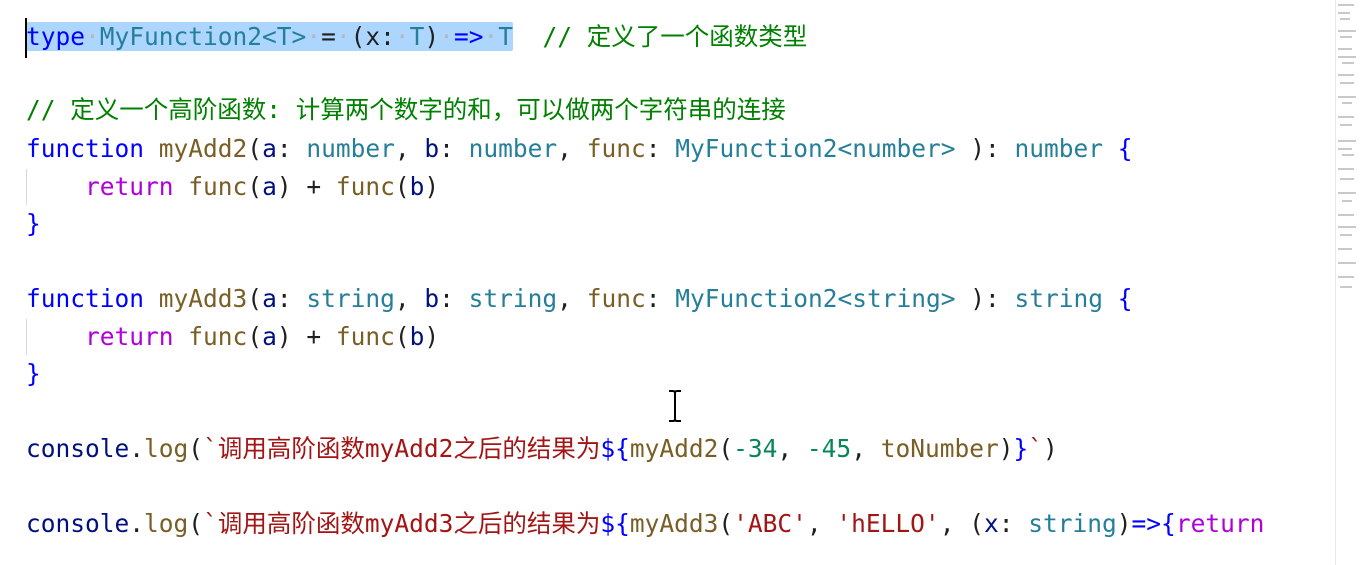 This screenshot has height=565, width=1360. Describe the element at coordinates (888, 523) in the screenshot. I see `string-arg: 'hELLO'` at that location.